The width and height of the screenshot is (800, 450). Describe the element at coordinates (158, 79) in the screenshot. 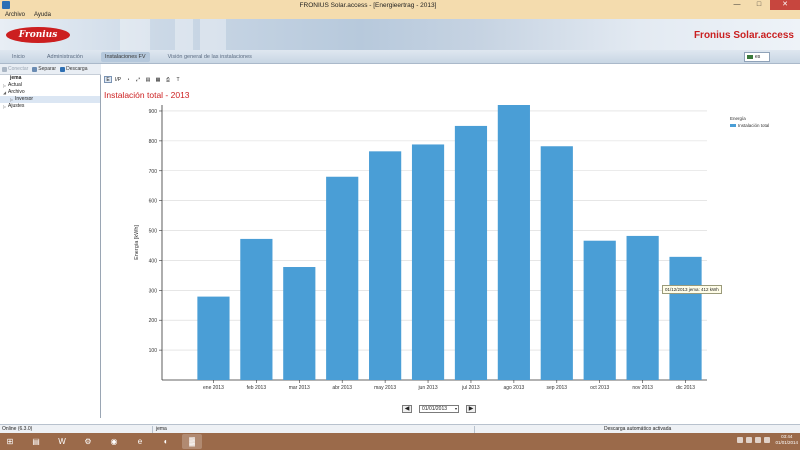

I see `grid-icon: ▦` at that location.